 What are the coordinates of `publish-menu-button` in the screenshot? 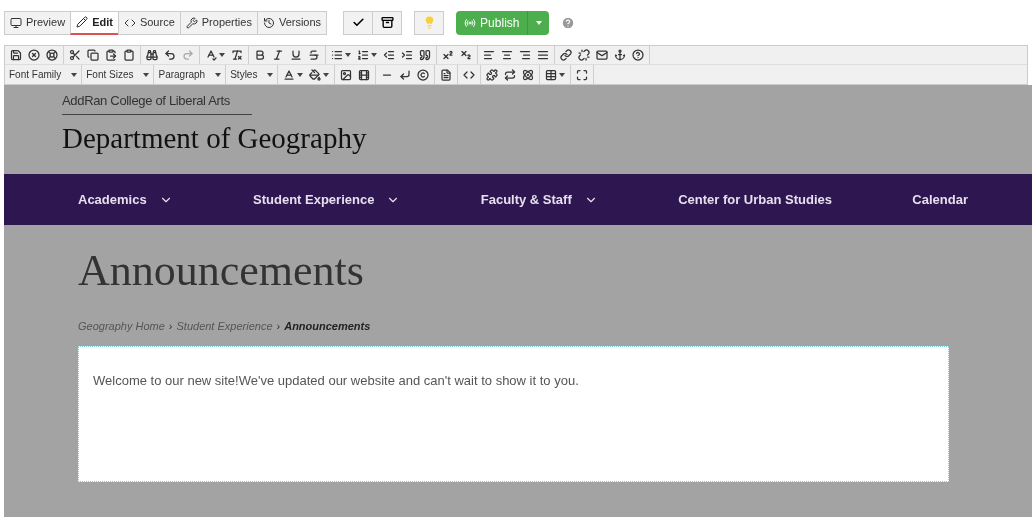 It's located at (538, 22).